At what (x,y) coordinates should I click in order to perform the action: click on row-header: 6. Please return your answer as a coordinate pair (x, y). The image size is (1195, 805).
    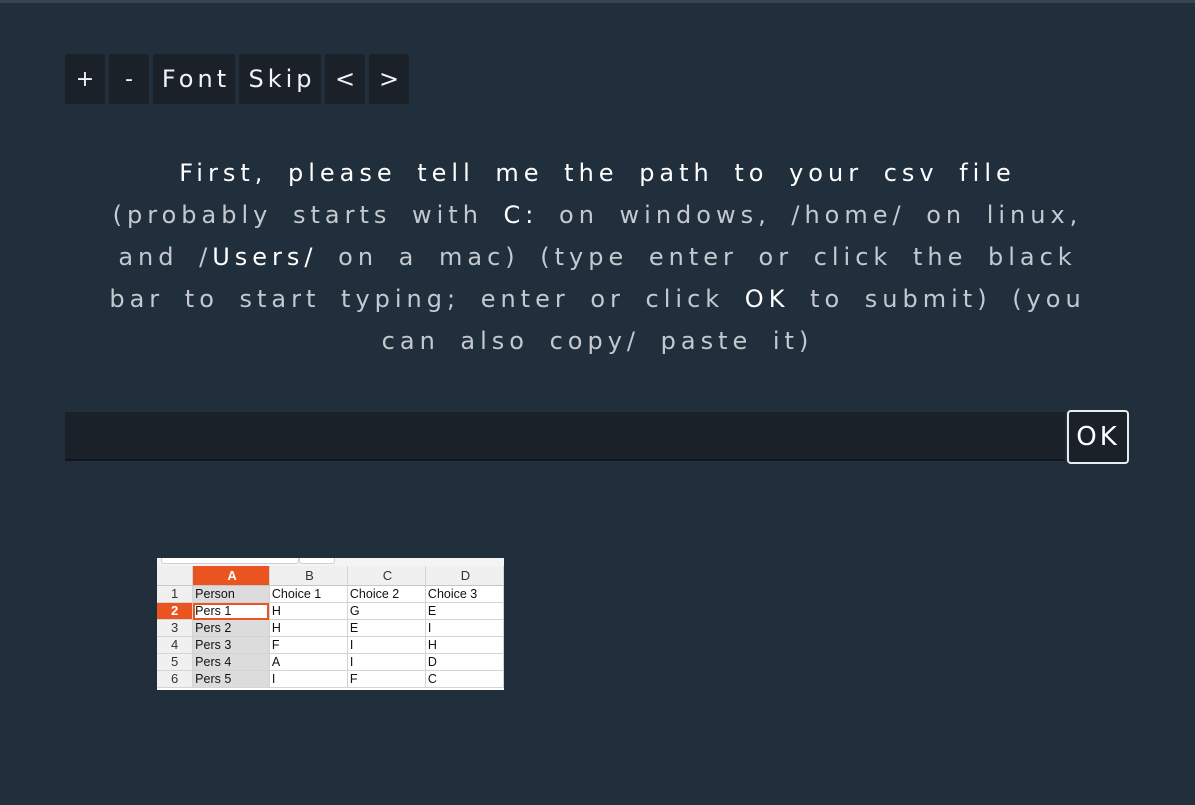
    Looking at the image, I should click on (175, 679).